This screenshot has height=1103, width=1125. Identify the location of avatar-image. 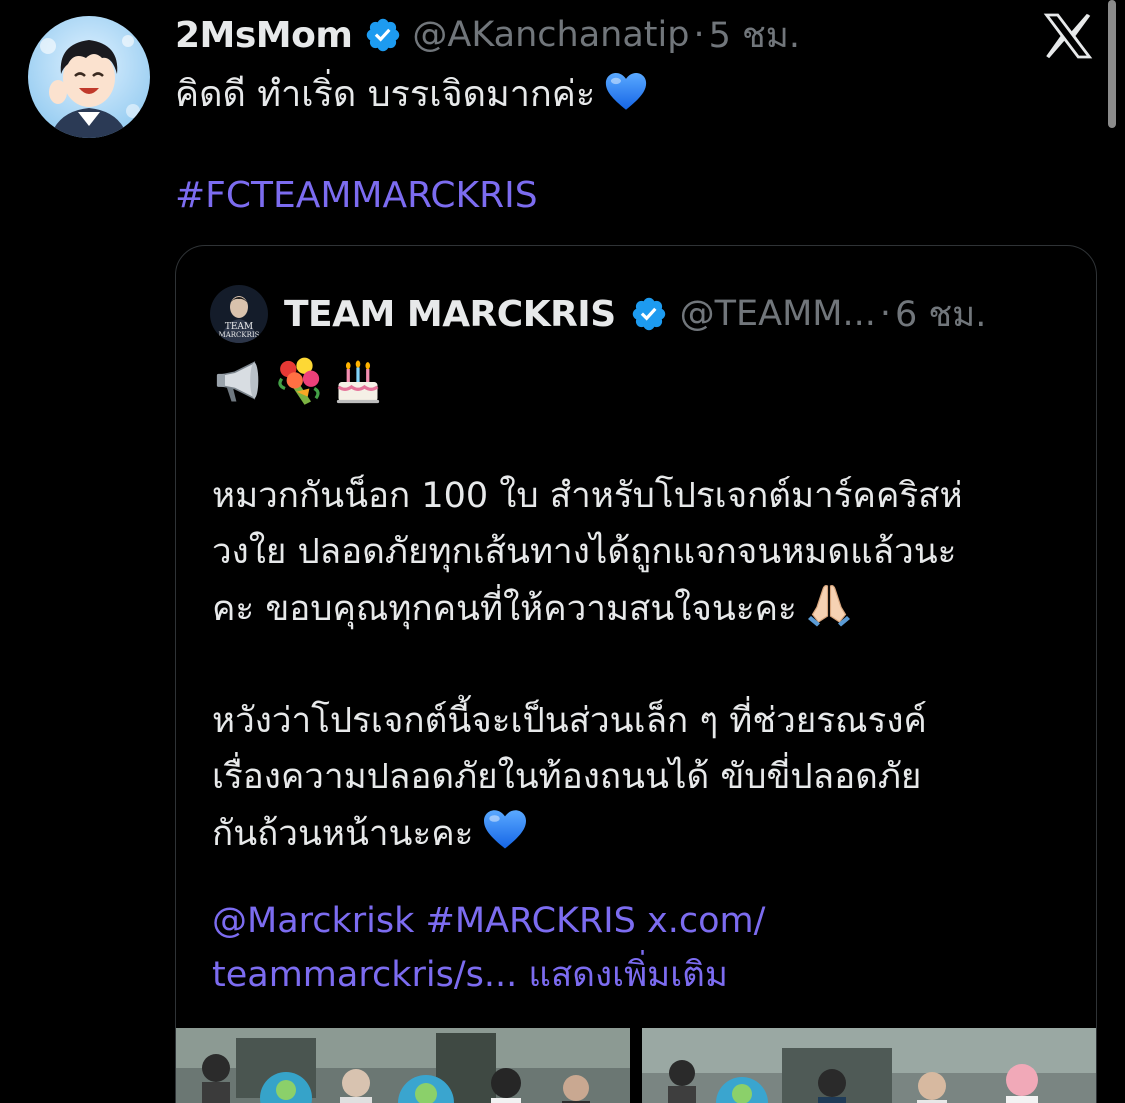
(89, 77).